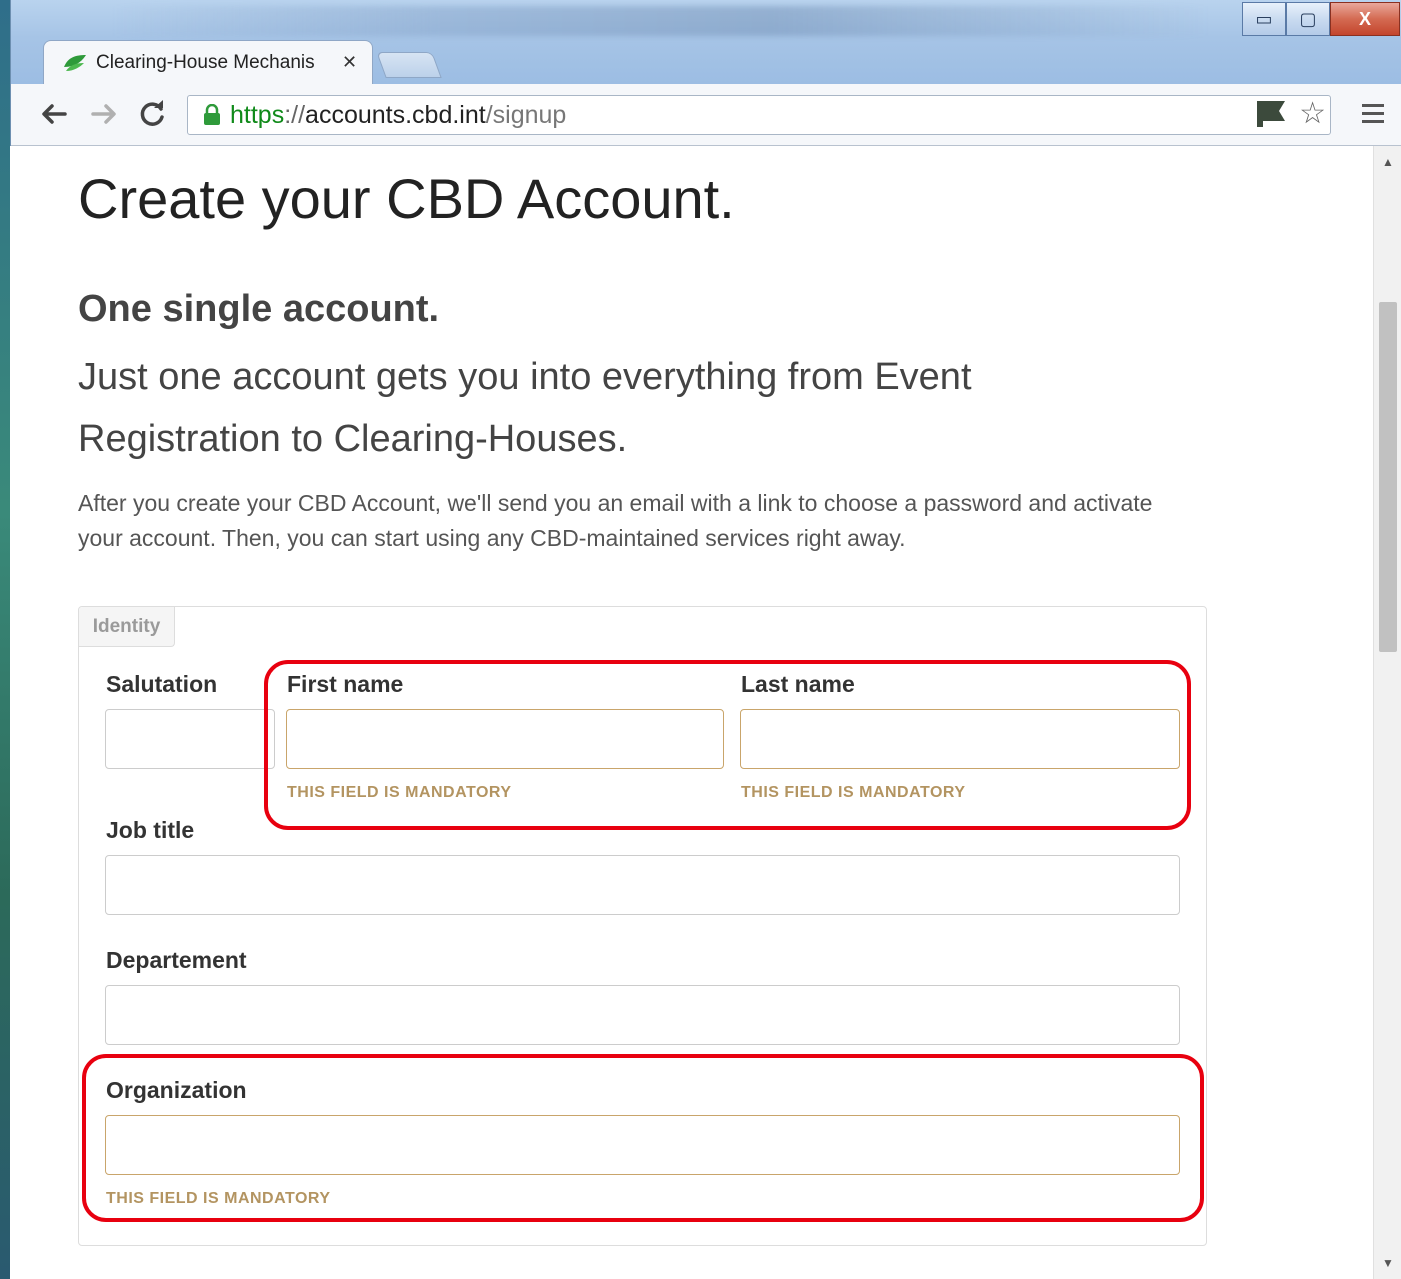 The height and width of the screenshot is (1279, 1401). I want to click on maximize-icon: ▢, so click(1308, 18).